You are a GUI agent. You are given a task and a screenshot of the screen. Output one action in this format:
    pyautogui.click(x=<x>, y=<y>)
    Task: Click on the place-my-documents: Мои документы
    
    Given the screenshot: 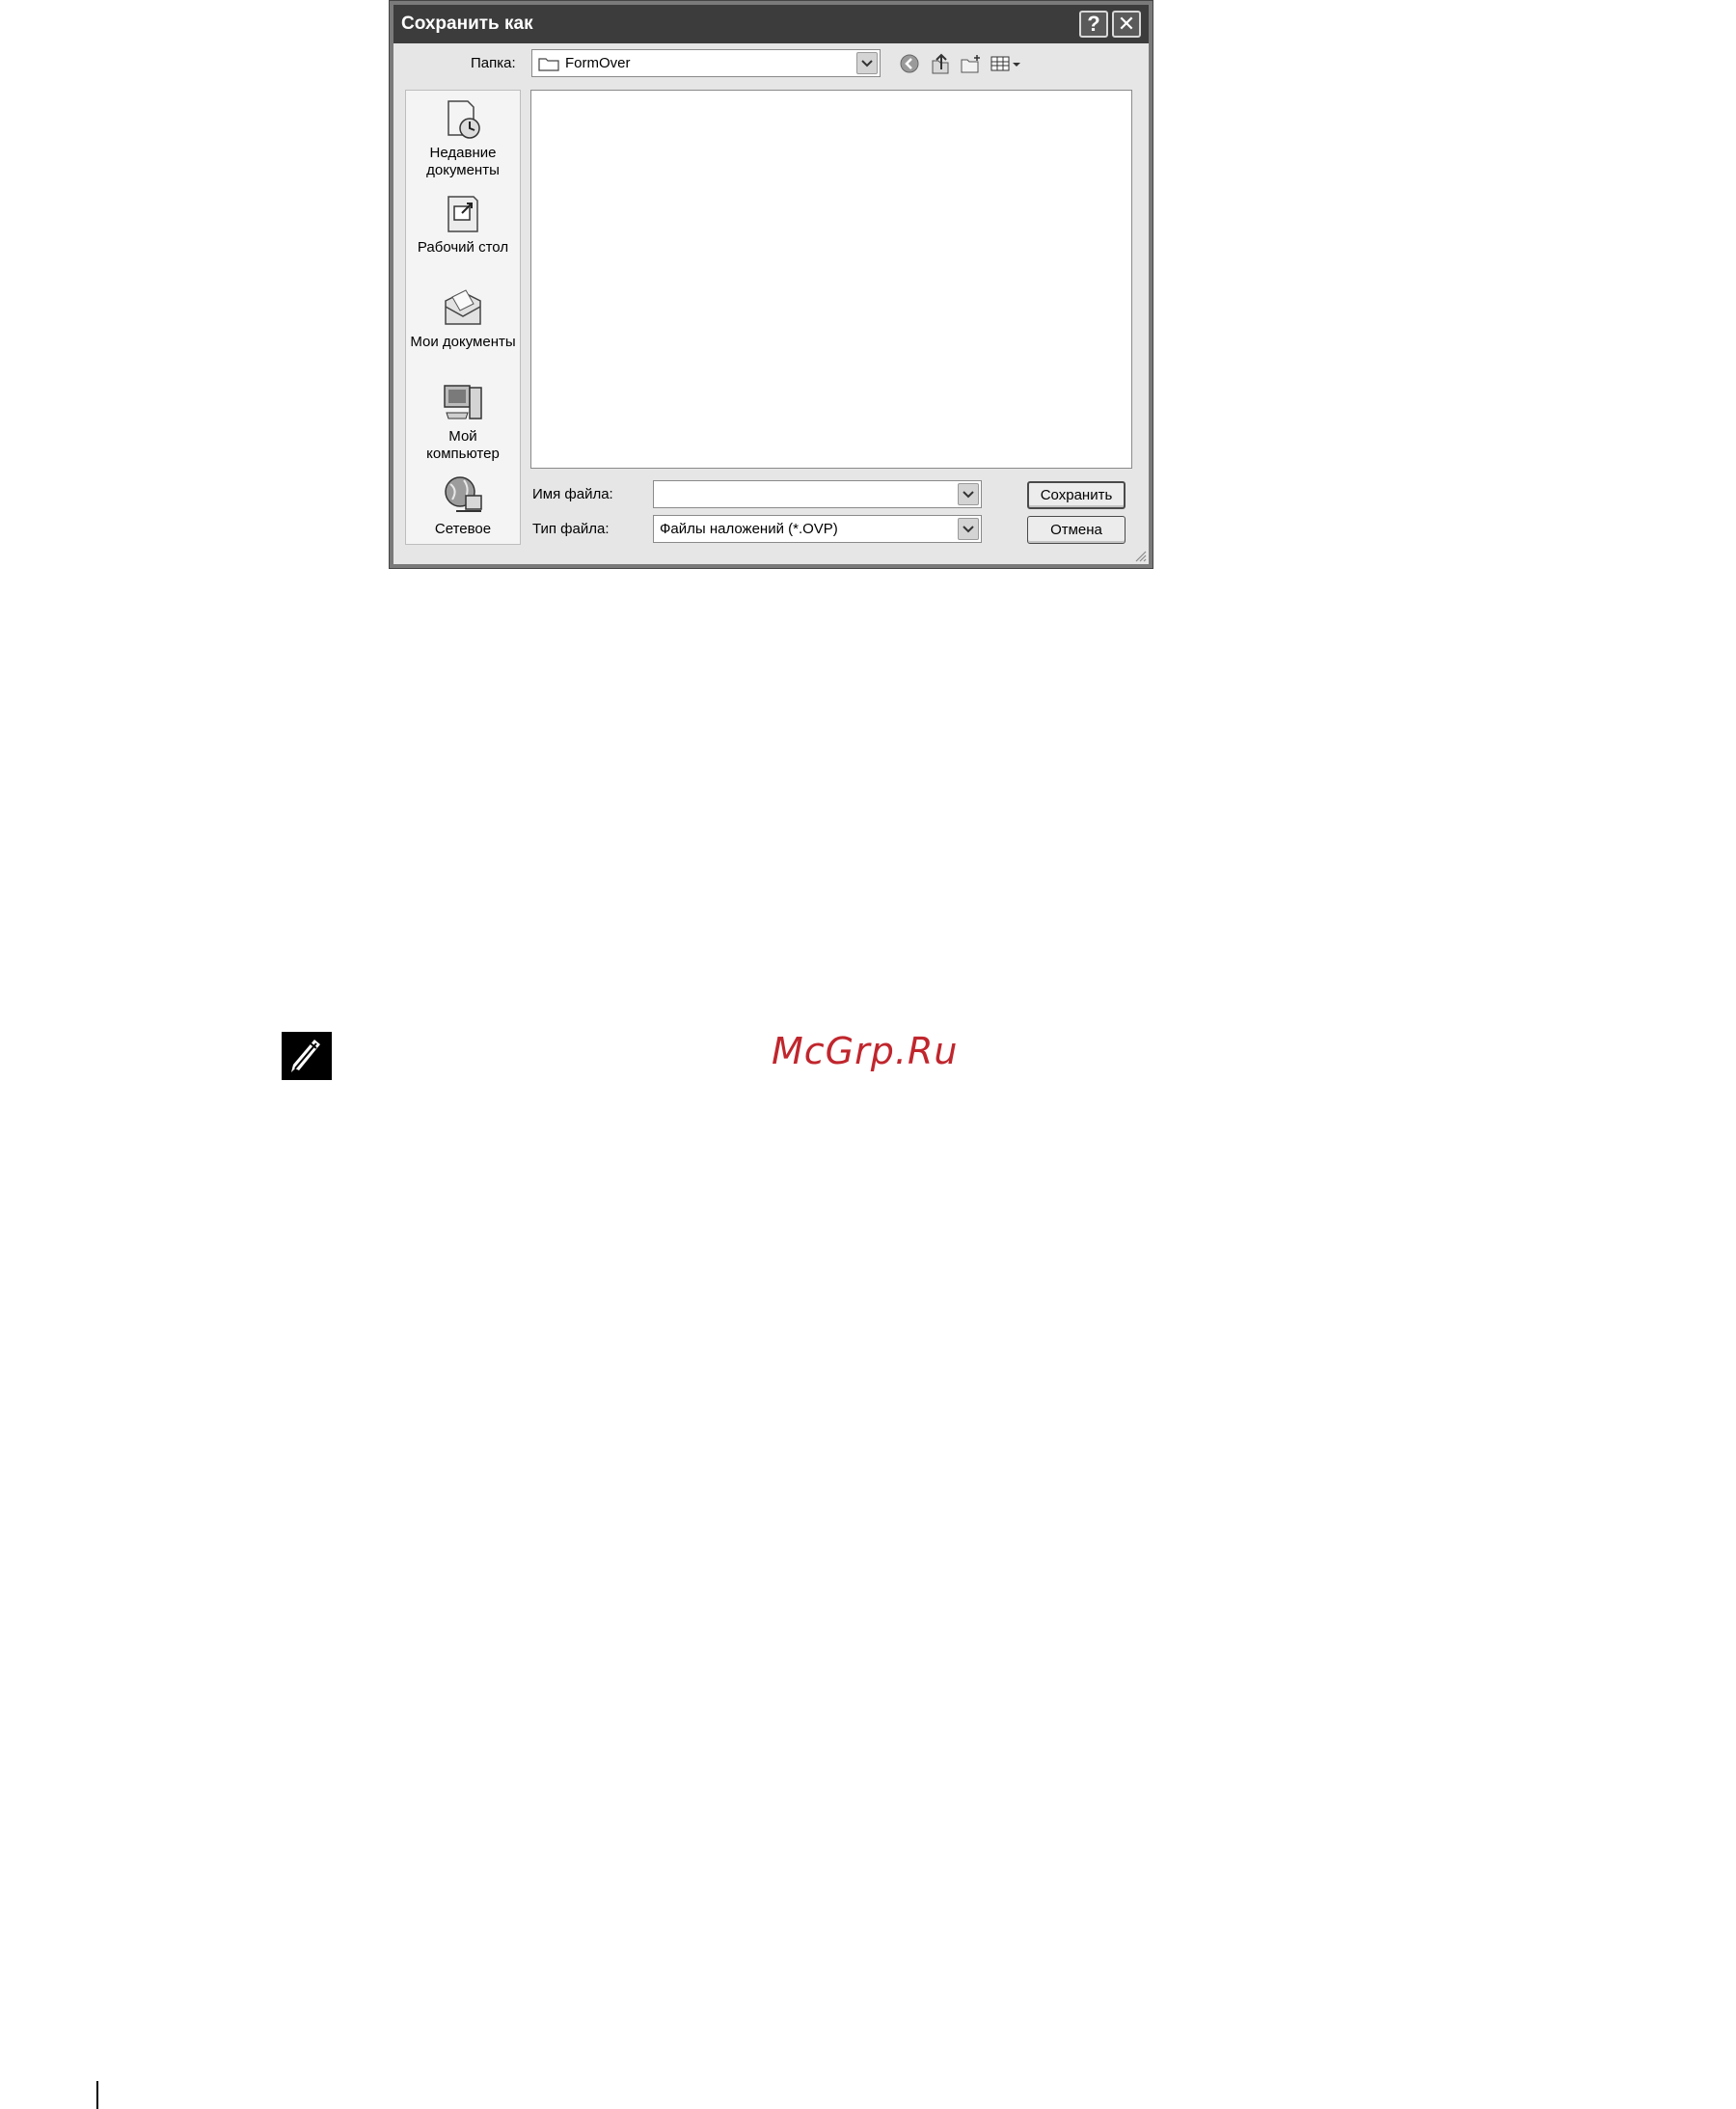 What is the action you would take?
    pyautogui.click(x=463, y=319)
    